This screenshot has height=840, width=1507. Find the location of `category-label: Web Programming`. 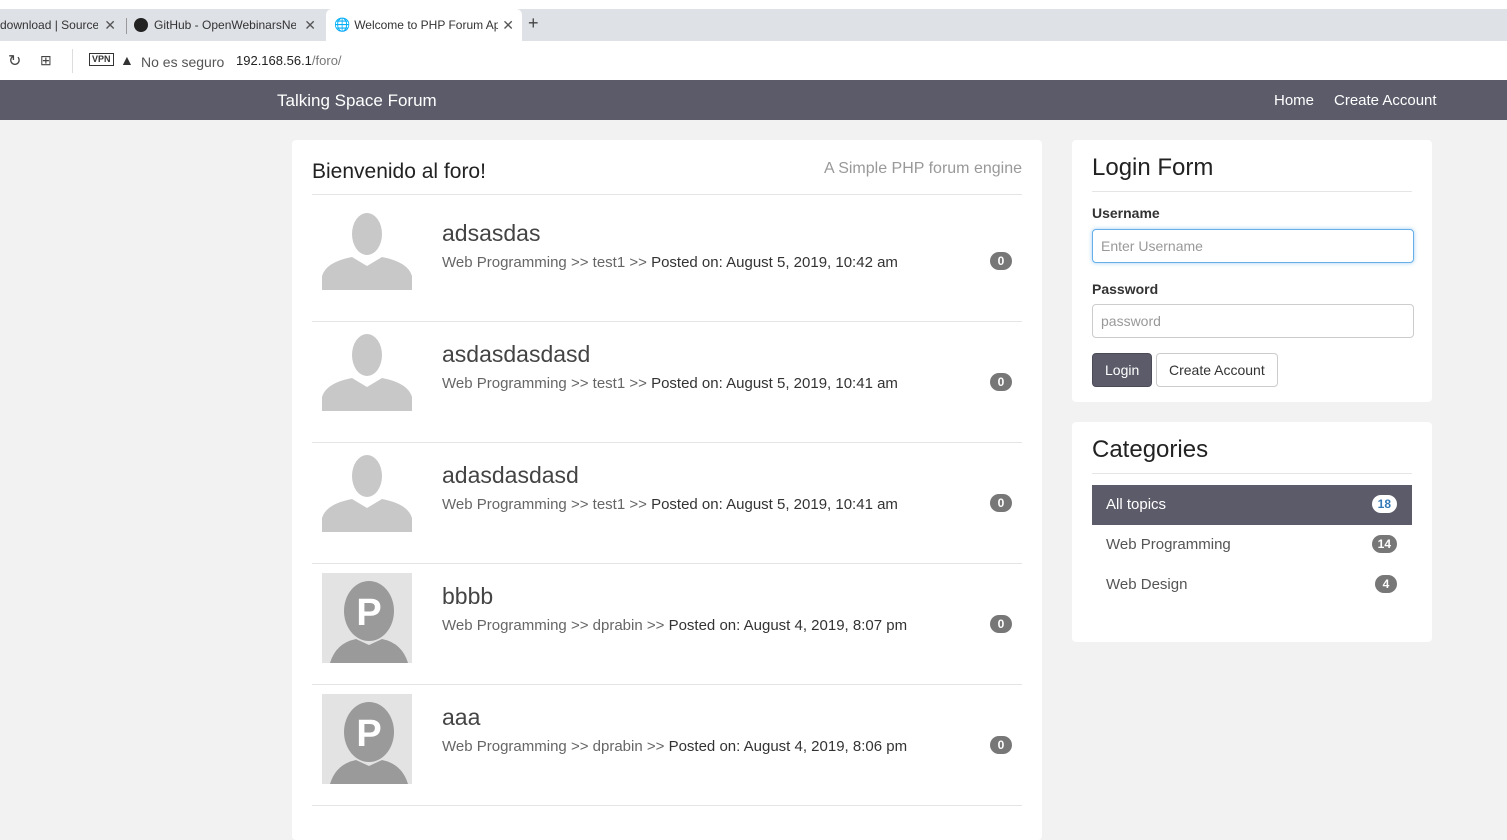

category-label: Web Programming is located at coordinates (1168, 544).